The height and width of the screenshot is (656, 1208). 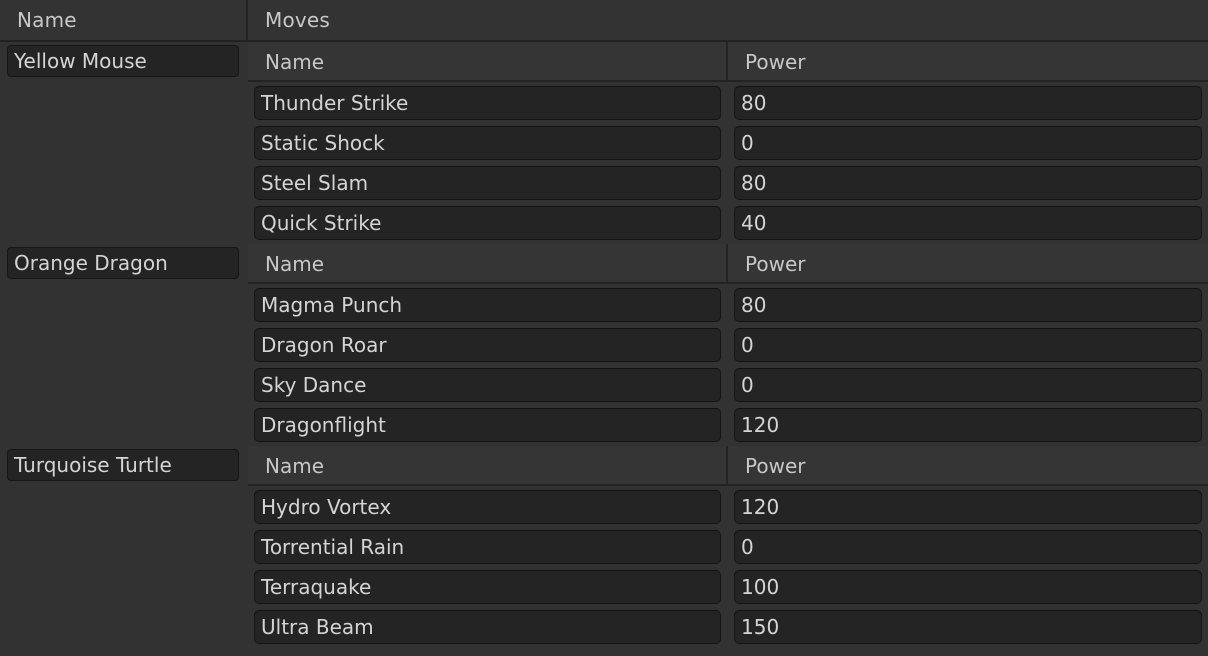 What do you see at coordinates (487, 385) in the screenshot?
I see `move-name-field: Sky Dance` at bounding box center [487, 385].